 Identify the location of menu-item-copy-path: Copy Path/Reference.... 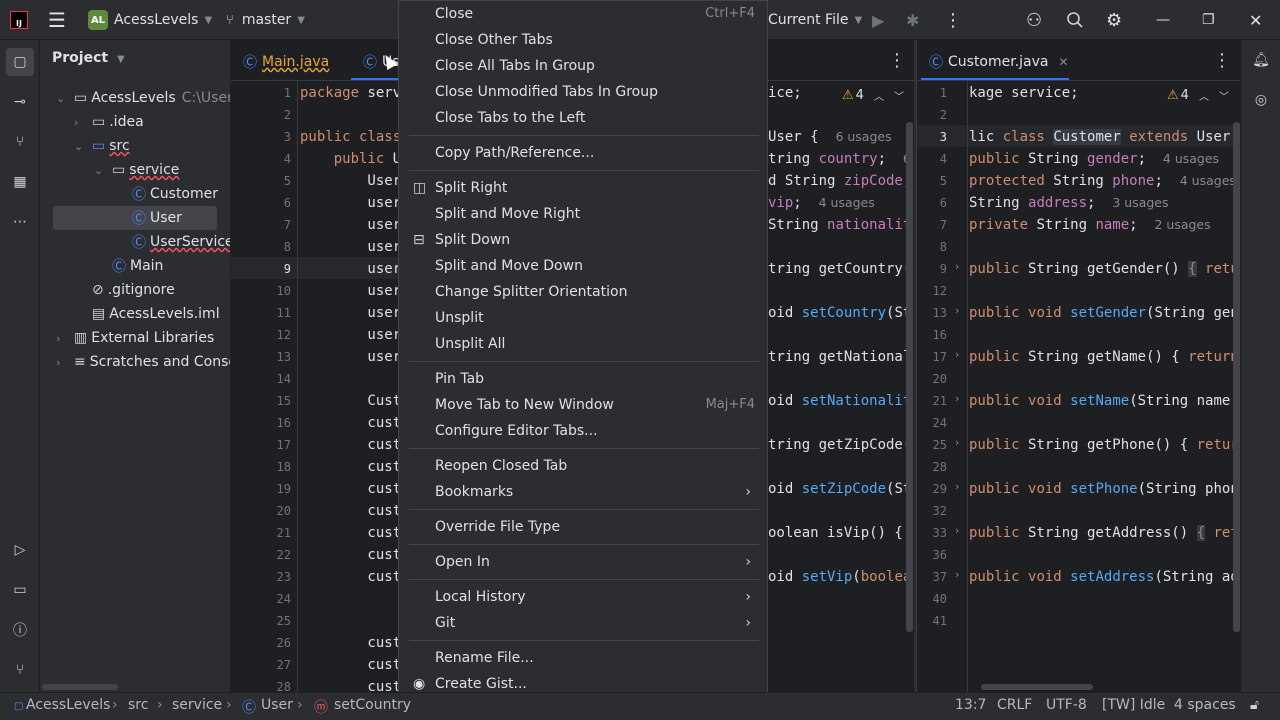
(584, 153).